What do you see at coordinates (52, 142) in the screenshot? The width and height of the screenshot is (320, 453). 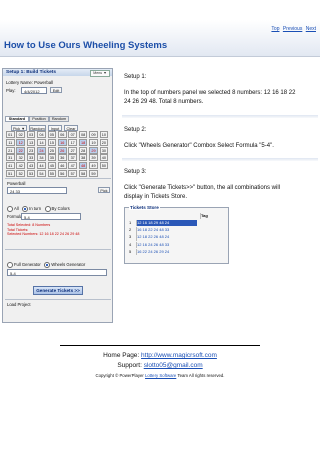 I see `number-cell: 15` at bounding box center [52, 142].